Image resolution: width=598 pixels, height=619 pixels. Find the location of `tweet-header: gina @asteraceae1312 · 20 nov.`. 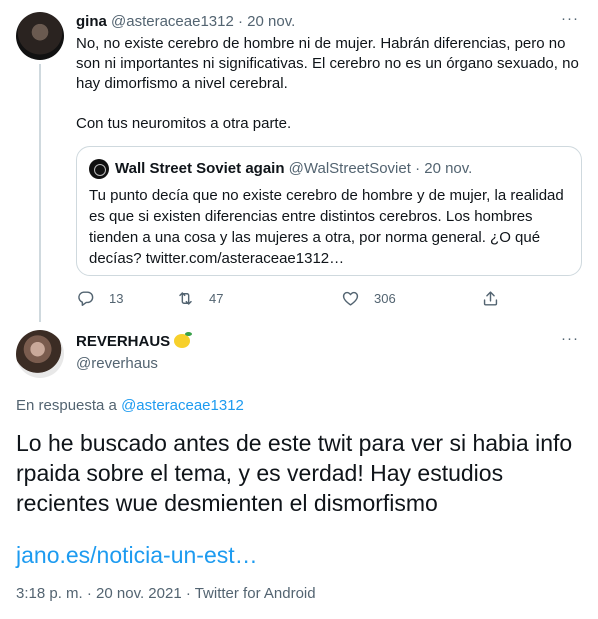

tweet-header: gina @asteraceae1312 · 20 nov. is located at coordinates (185, 22).